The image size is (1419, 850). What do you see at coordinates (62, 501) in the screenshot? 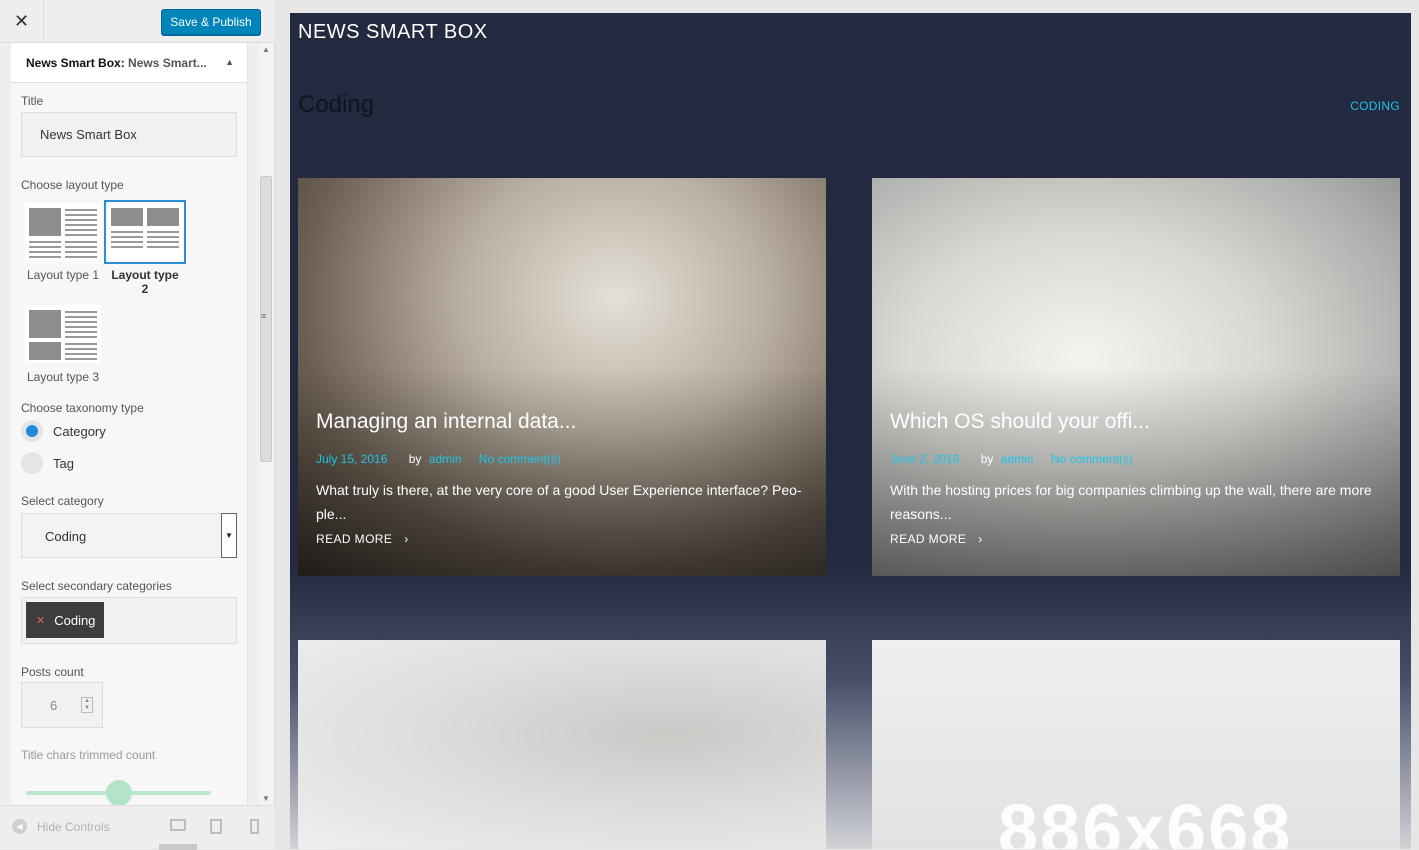
I see `select-category-label: Select category` at bounding box center [62, 501].